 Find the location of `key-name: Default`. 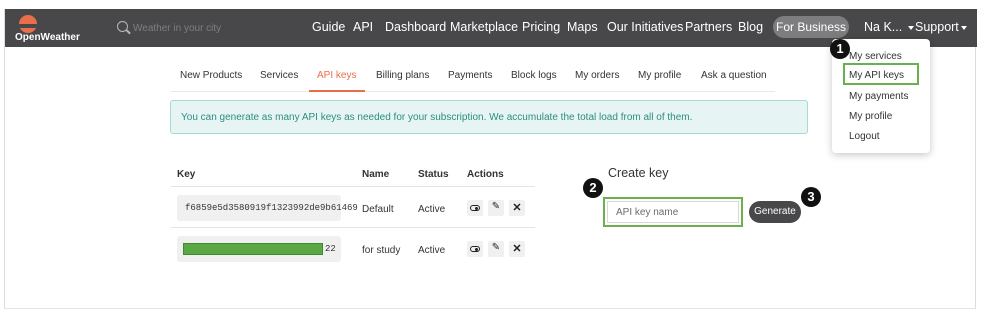

key-name: Default is located at coordinates (378, 209).